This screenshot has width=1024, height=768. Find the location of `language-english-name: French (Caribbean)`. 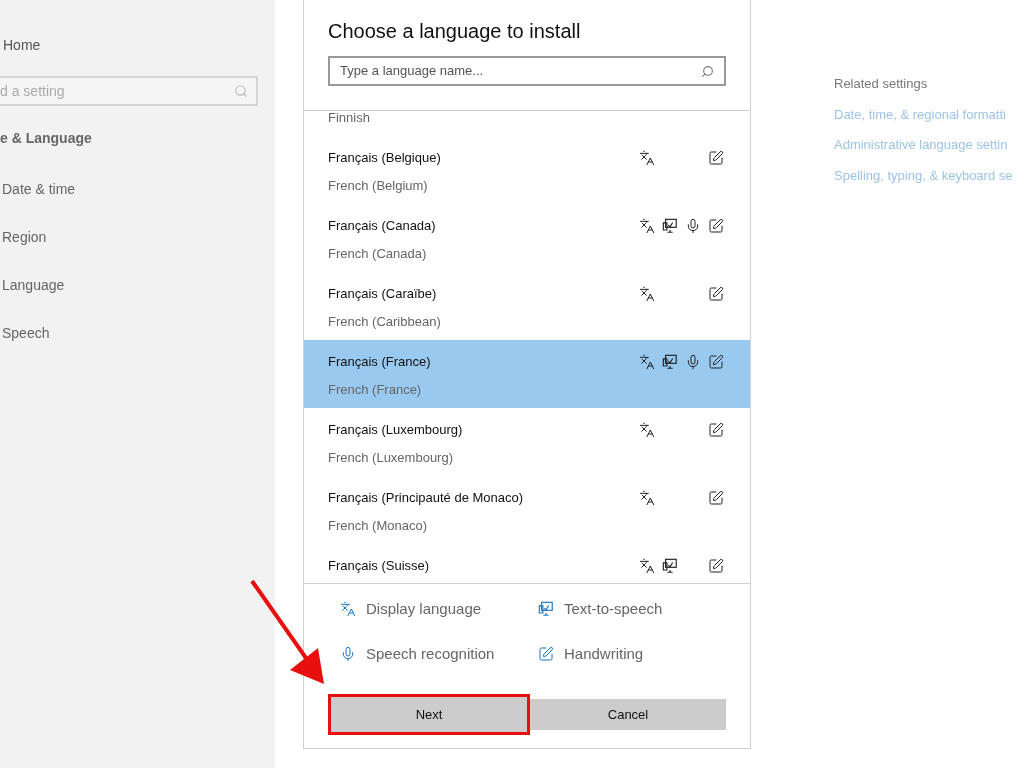

language-english-name: French (Caribbean) is located at coordinates (384, 321).